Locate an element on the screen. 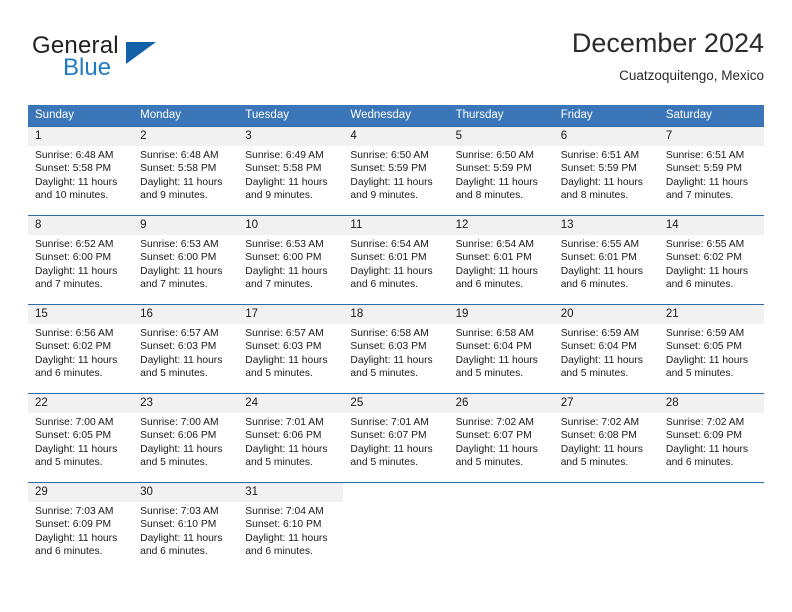 This screenshot has width=792, height=612. day-number: 26 is located at coordinates (501, 403).